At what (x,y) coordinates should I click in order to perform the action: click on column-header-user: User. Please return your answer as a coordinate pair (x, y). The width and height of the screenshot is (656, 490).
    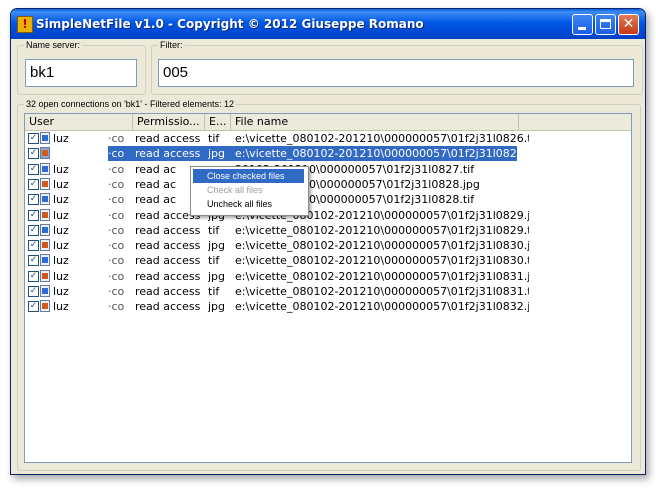
    Looking at the image, I should click on (79, 122).